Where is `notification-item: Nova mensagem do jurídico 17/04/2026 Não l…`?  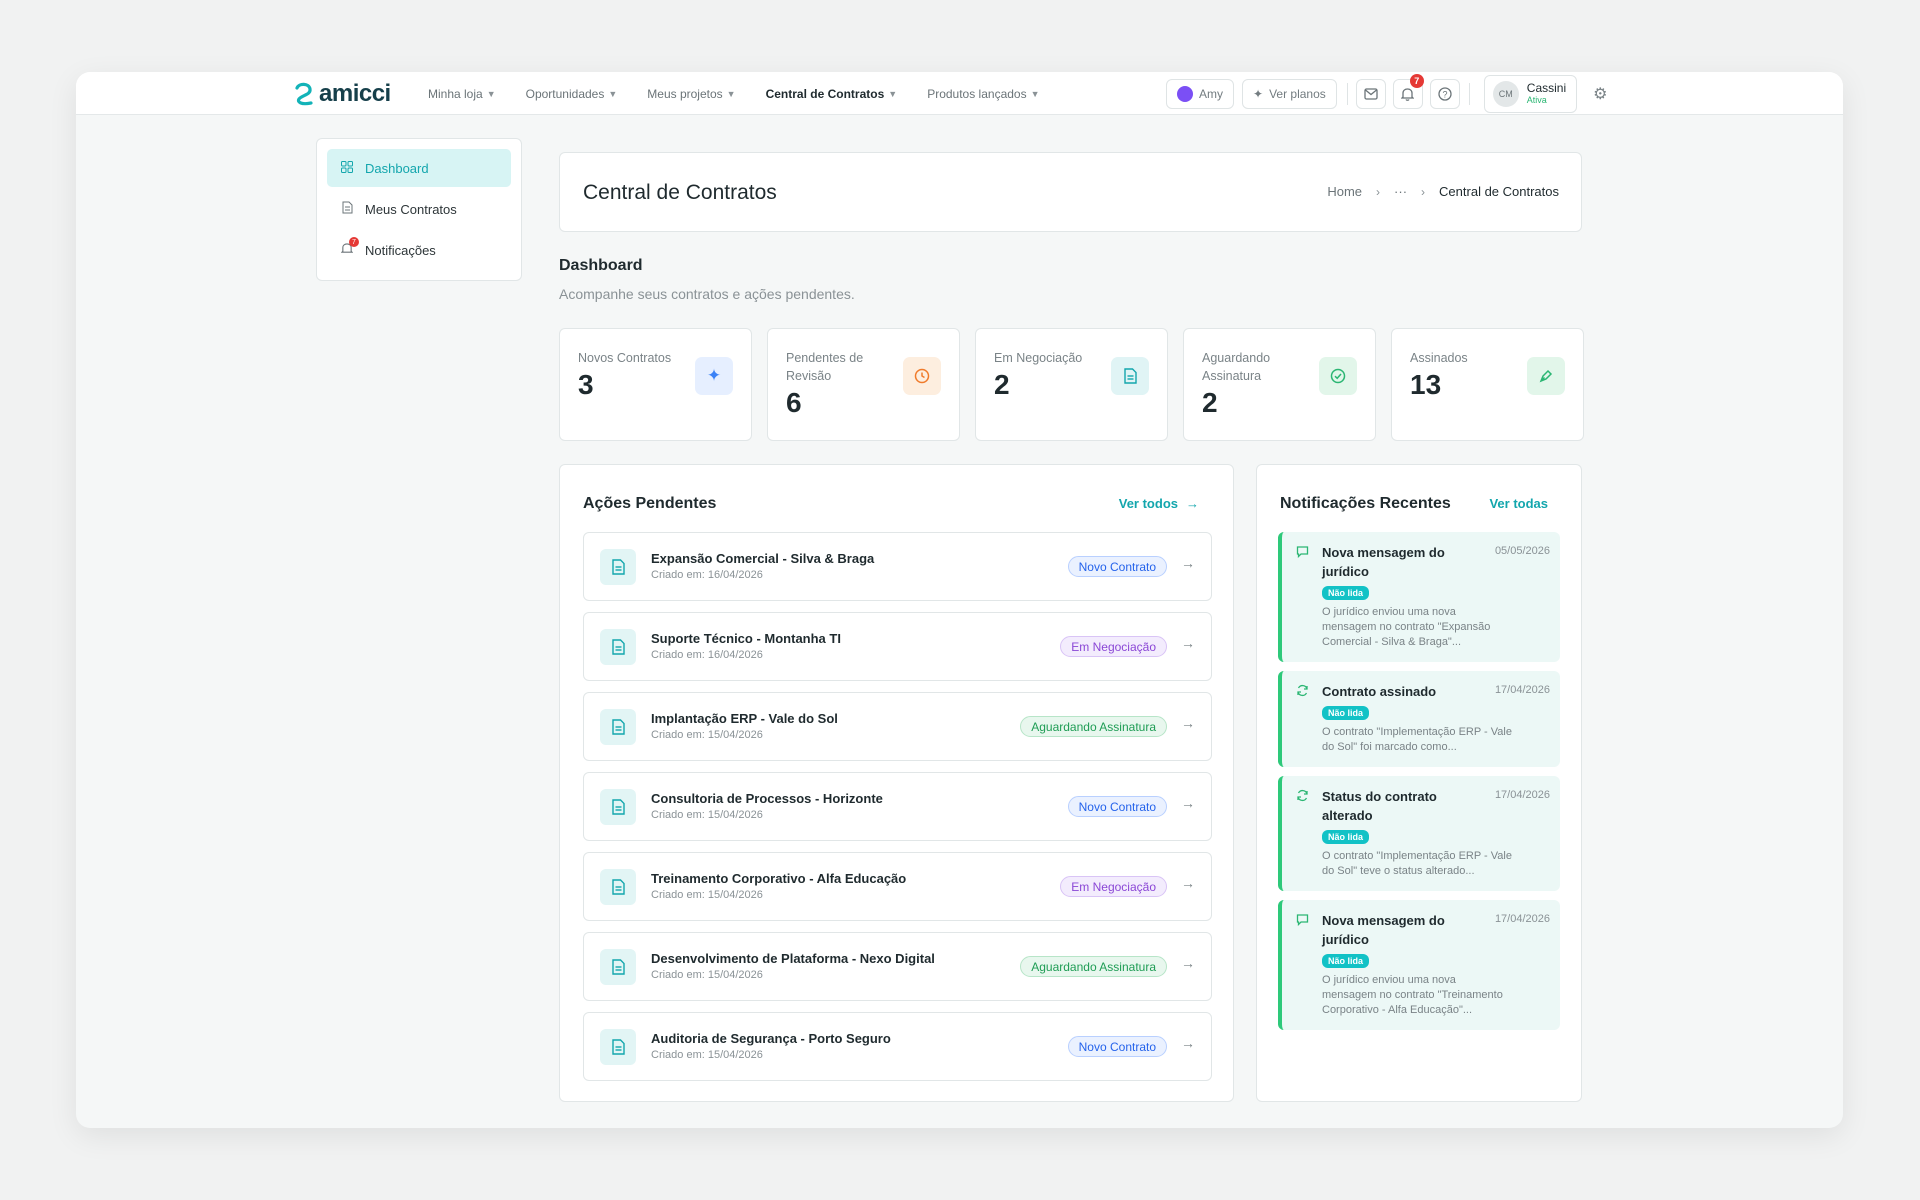
notification-item: Nova mensagem do jurídico 17/04/2026 Não l… is located at coordinates (1419, 965).